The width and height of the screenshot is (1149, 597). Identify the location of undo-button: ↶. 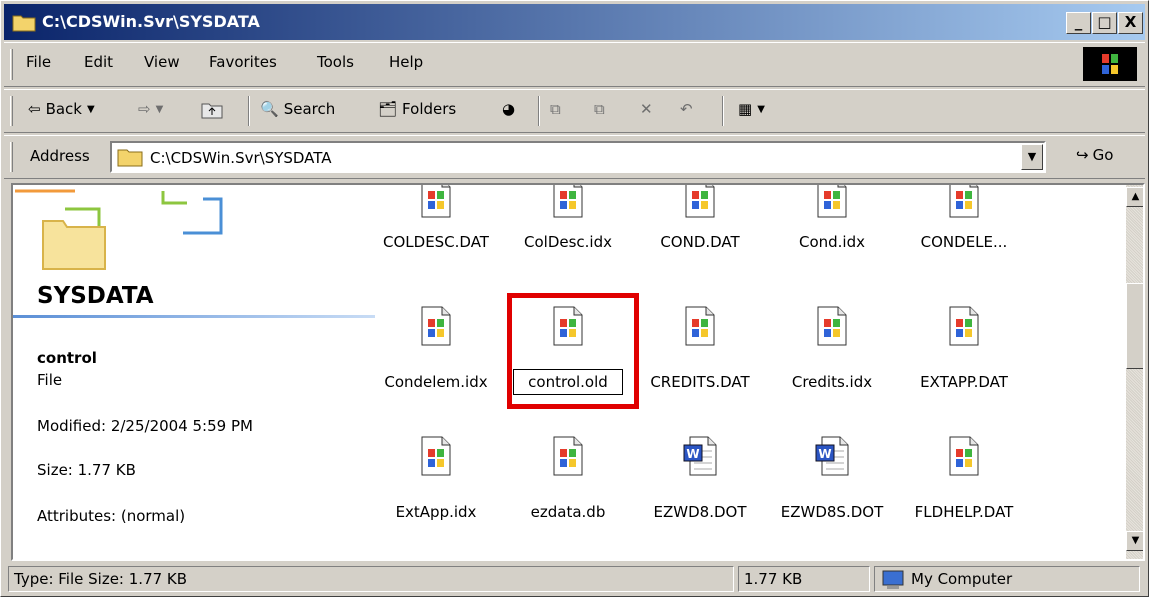
(686, 109).